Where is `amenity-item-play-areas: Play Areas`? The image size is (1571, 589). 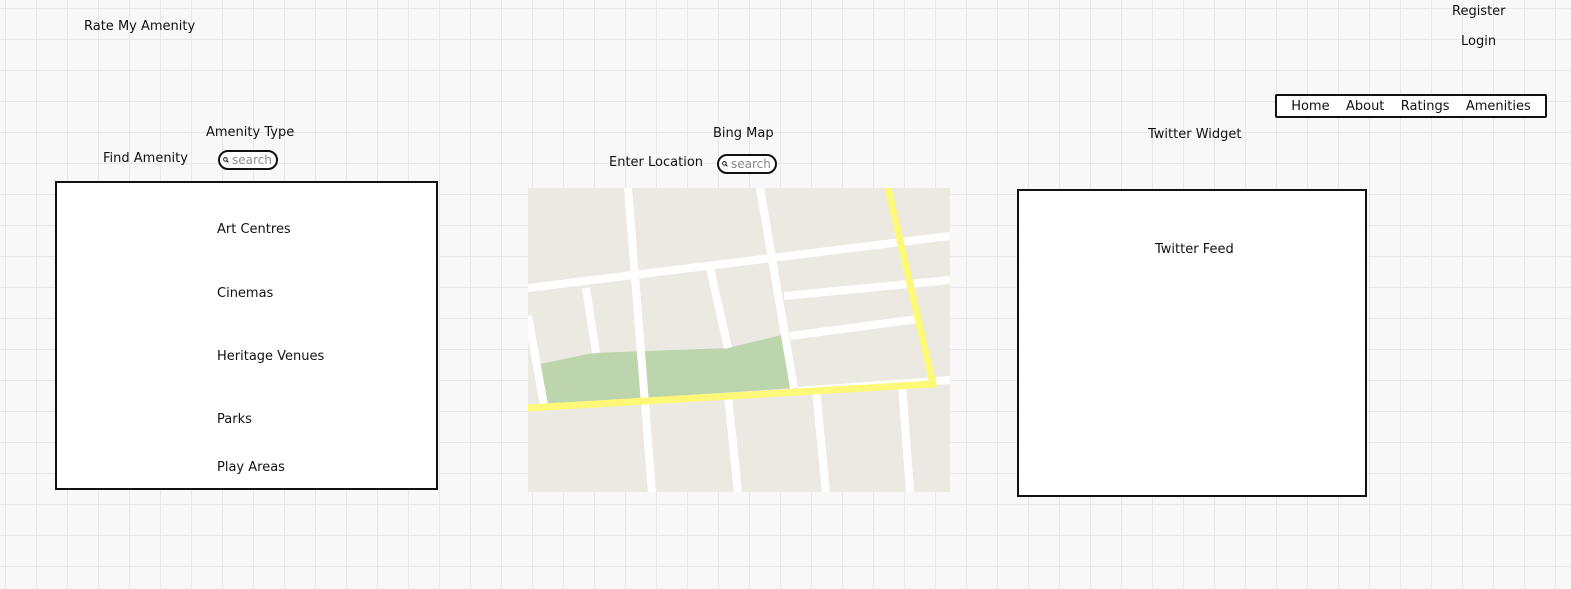
amenity-item-play-areas: Play Areas is located at coordinates (251, 467).